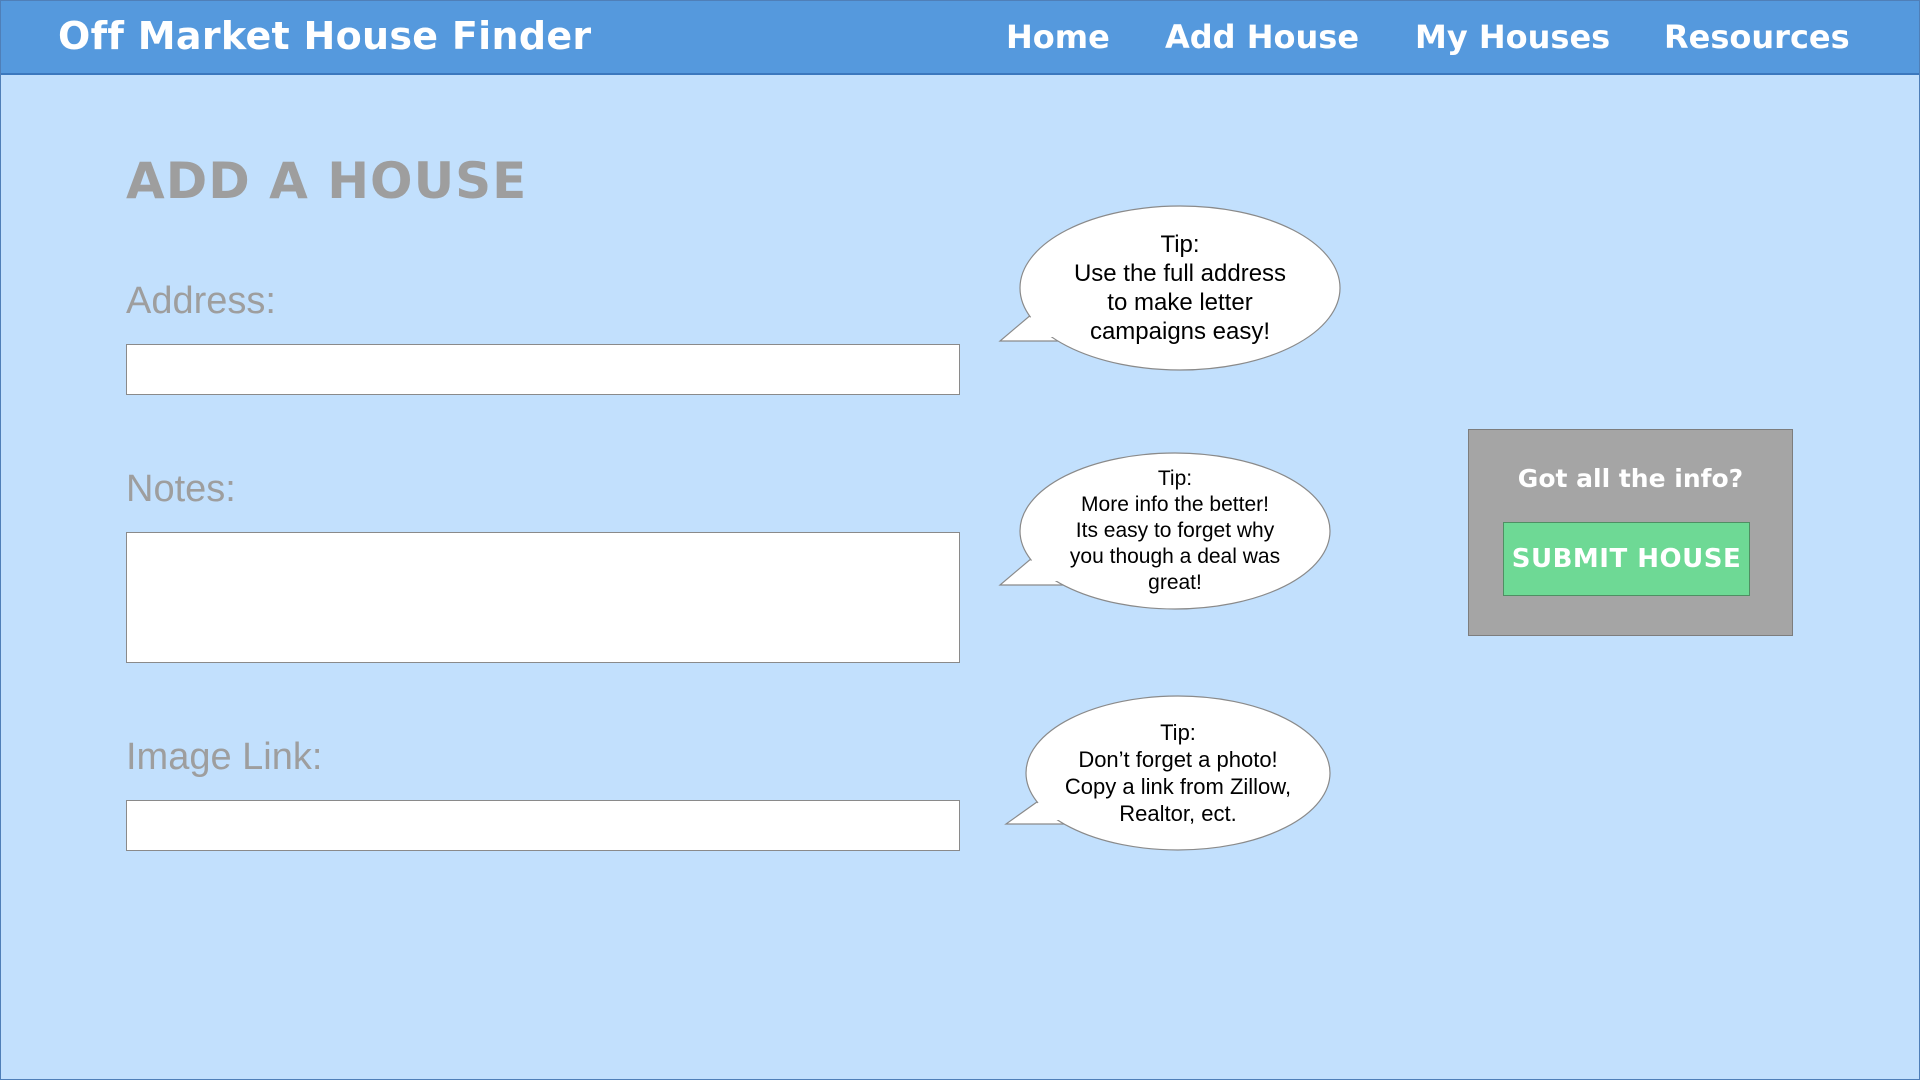 Image resolution: width=1920 pixels, height=1080 pixels. I want to click on tip-line: More info the better!, so click(1175, 504).